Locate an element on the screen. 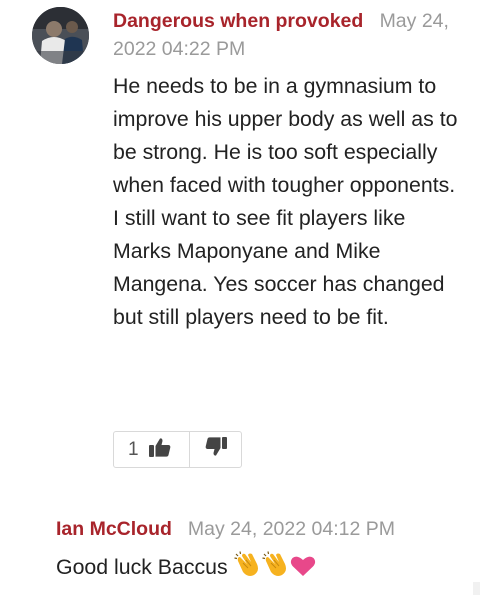  comment-author: Dangerous when provoked is located at coordinates (238, 21).